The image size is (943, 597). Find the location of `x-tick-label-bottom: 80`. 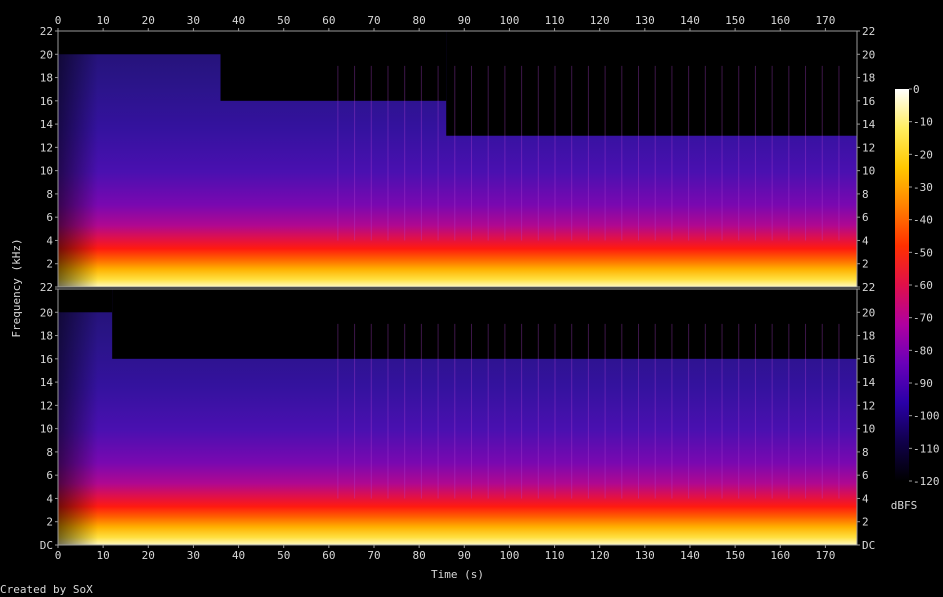

x-tick-label-bottom: 80 is located at coordinates (419, 555).